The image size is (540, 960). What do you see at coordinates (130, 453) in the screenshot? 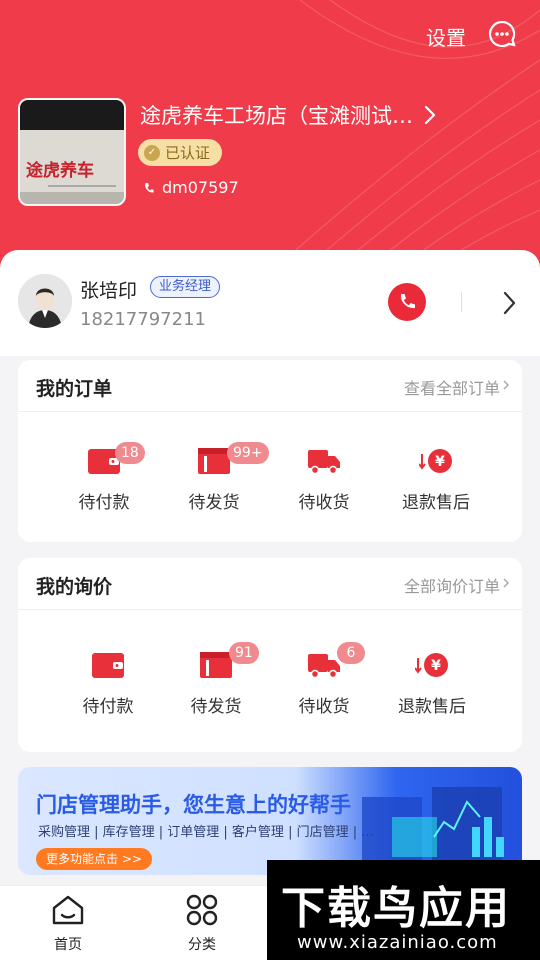
I see `pending-payment-badge: 18` at bounding box center [130, 453].